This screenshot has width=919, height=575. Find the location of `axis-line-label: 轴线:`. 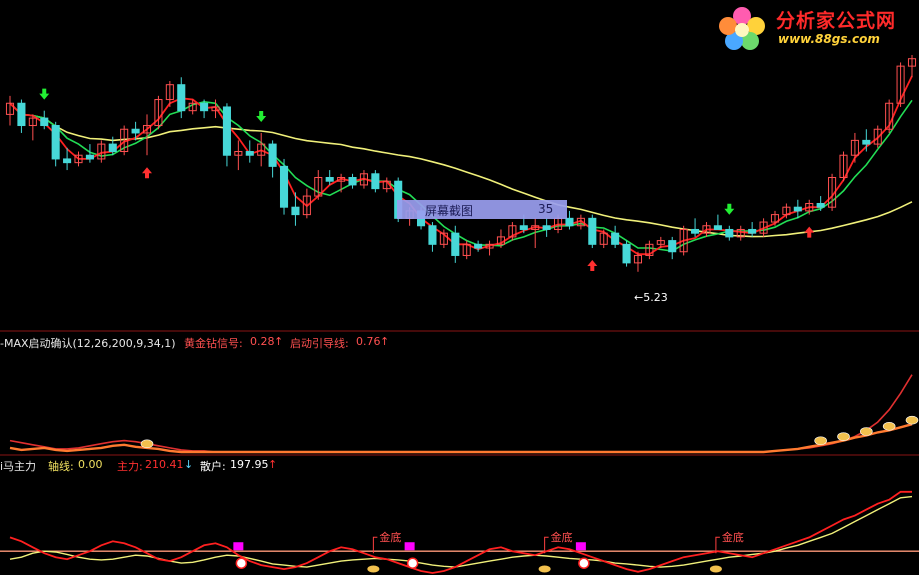

axis-line-label: 轴线: is located at coordinates (61, 466).